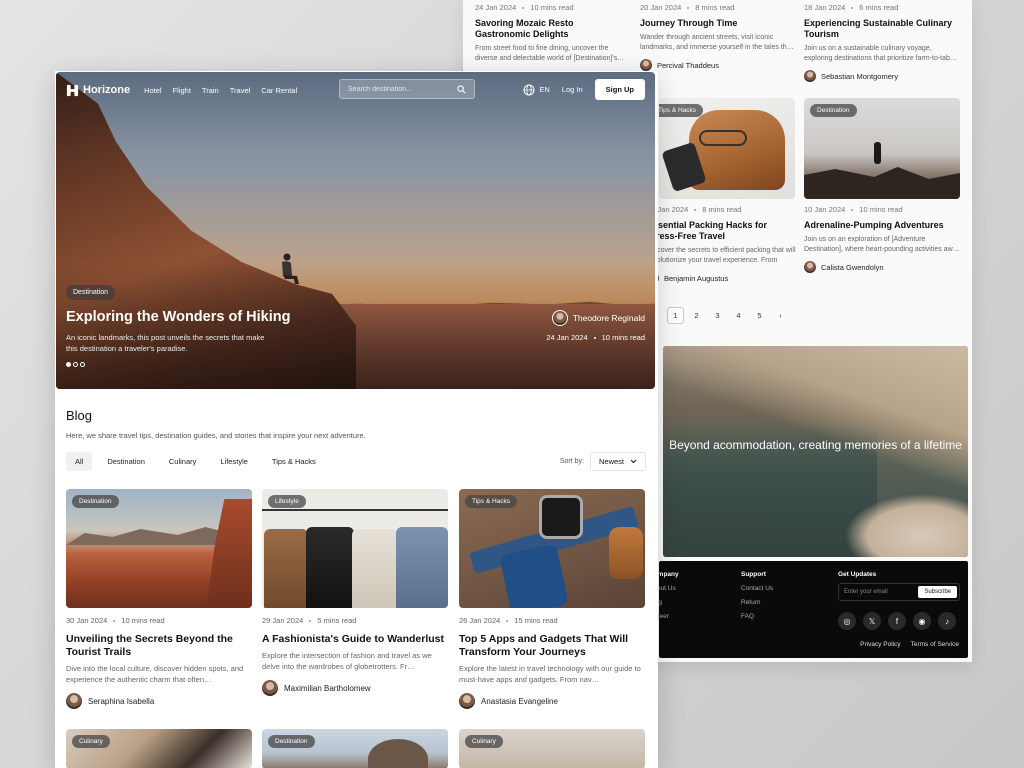 The width and height of the screenshot is (1024, 768). I want to click on nav-flight: Flight, so click(182, 90).